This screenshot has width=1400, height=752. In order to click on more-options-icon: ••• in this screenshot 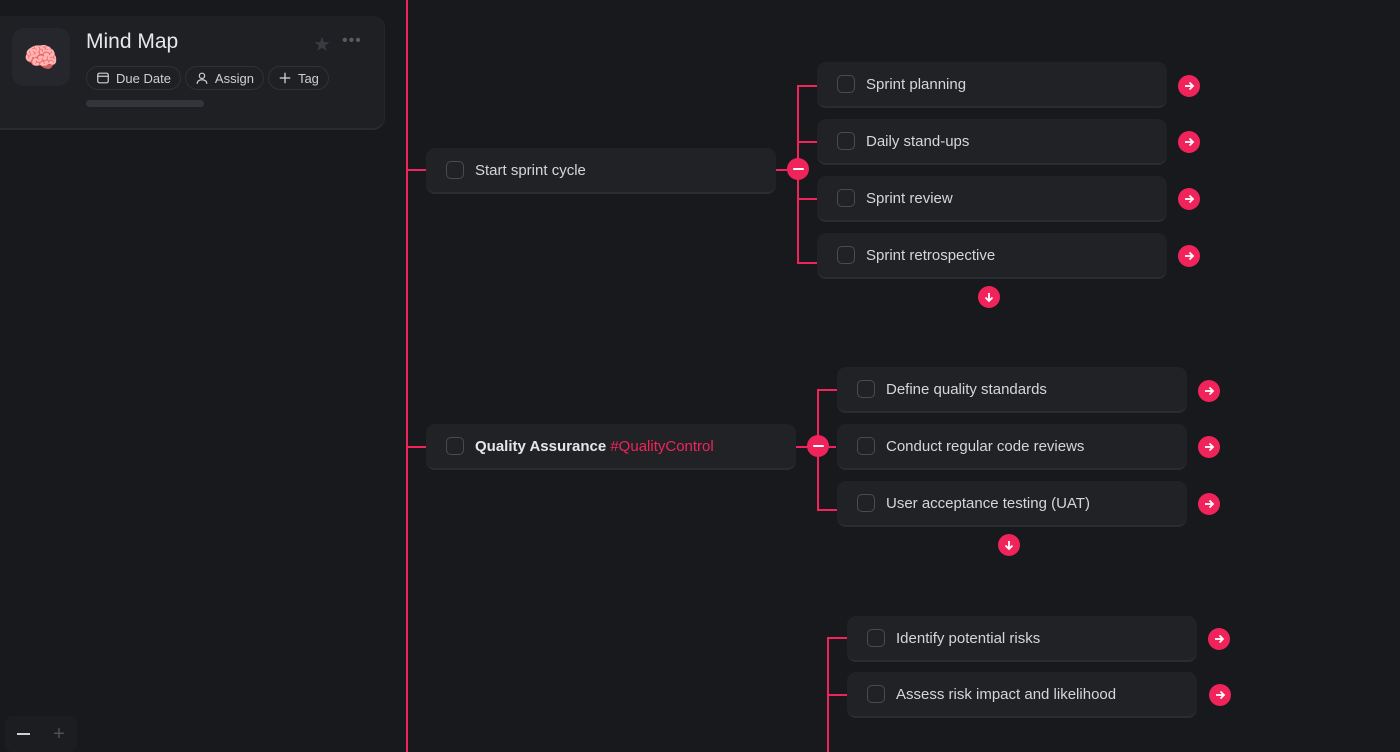, I will do `click(352, 41)`.